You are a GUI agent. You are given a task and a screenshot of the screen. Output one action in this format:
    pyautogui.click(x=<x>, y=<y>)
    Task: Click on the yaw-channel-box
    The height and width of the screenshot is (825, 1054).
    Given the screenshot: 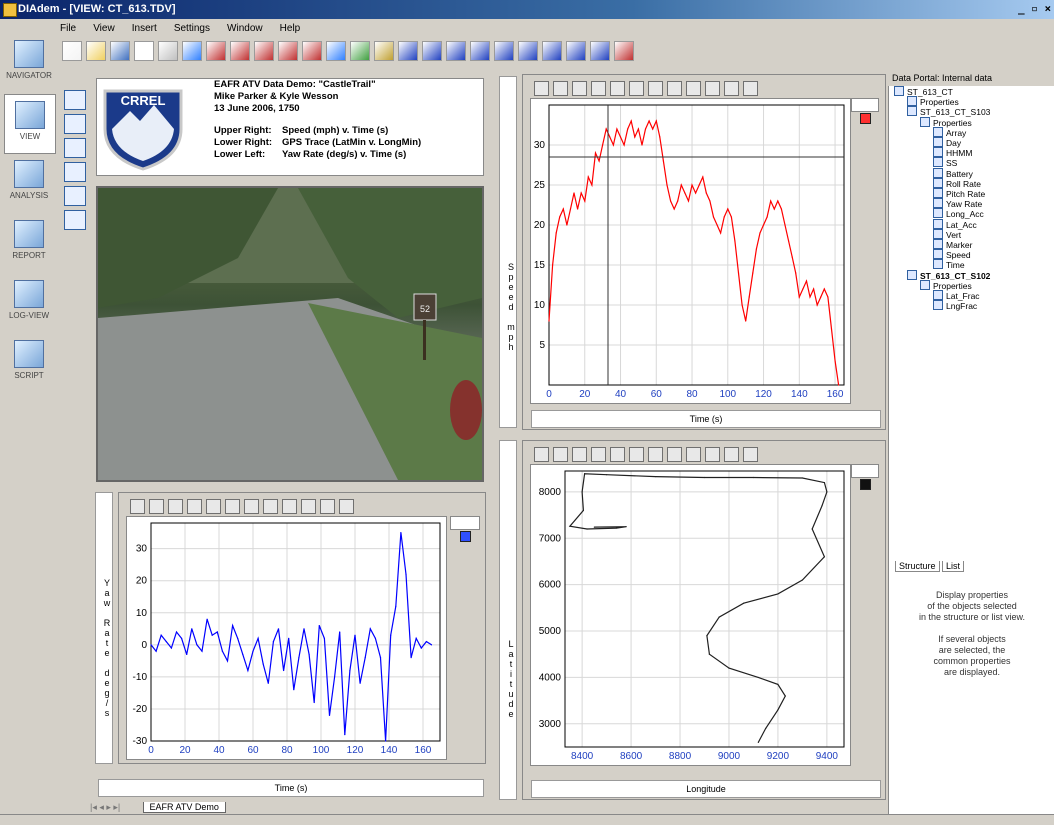 What is the action you would take?
    pyautogui.click(x=465, y=523)
    